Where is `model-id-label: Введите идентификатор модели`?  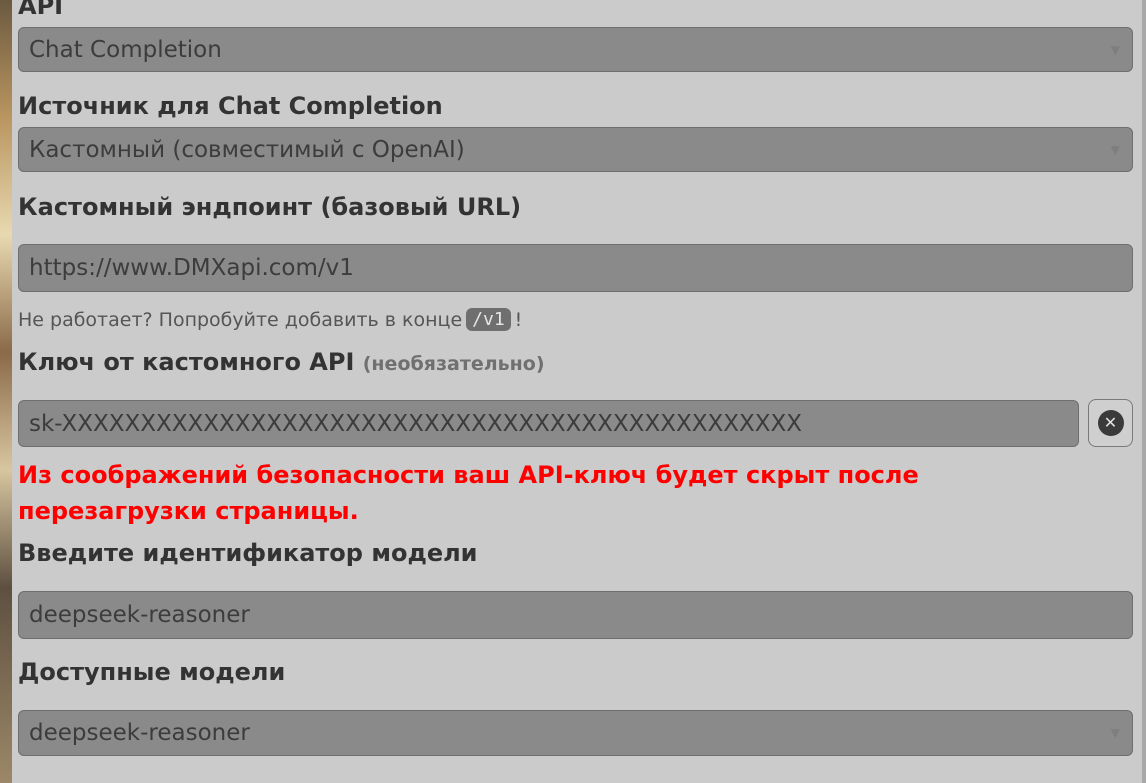 model-id-label: Введите идентификатор модели is located at coordinates (248, 553).